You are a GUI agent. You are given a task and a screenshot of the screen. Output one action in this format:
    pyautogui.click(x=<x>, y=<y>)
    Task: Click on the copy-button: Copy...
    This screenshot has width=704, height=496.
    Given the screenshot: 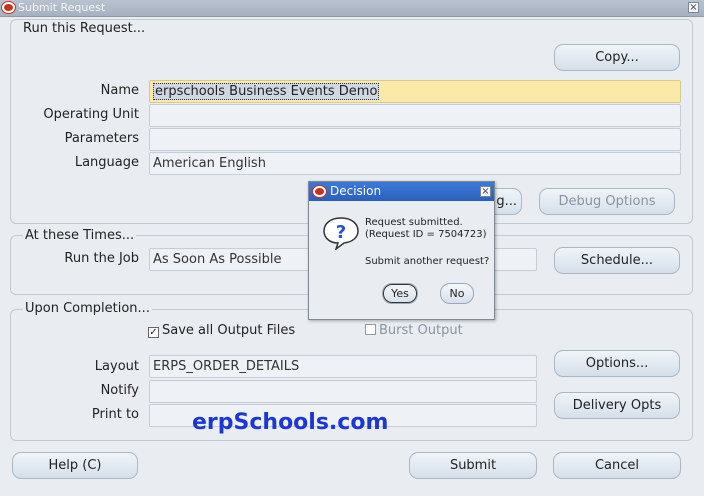 What is the action you would take?
    pyautogui.click(x=617, y=57)
    